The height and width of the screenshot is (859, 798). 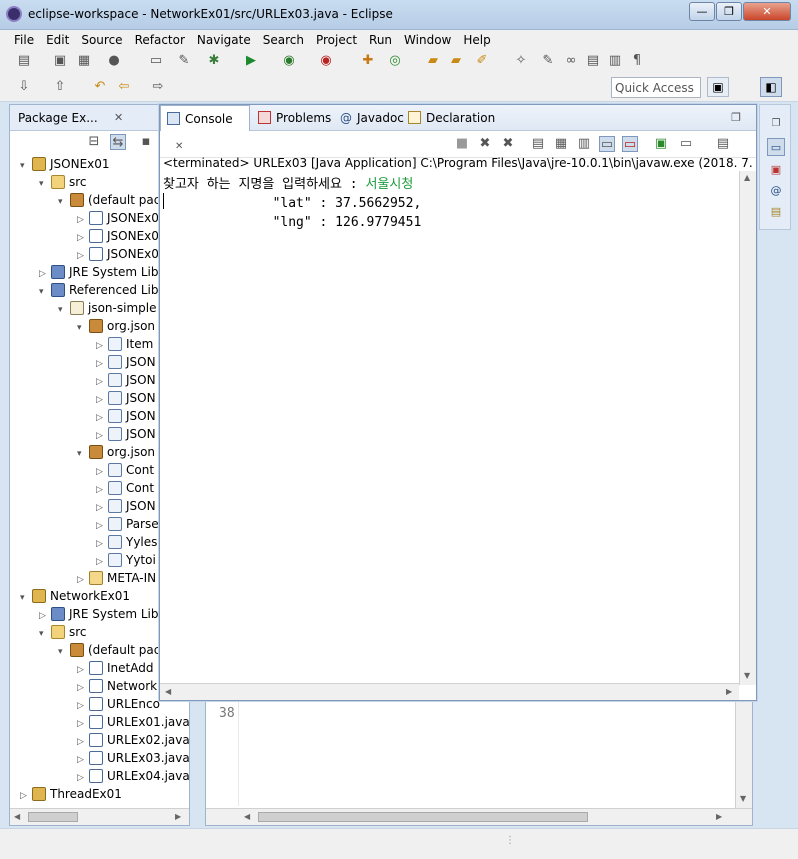 What do you see at coordinates (702, 11) in the screenshot?
I see `minimize-button: —` at bounding box center [702, 11].